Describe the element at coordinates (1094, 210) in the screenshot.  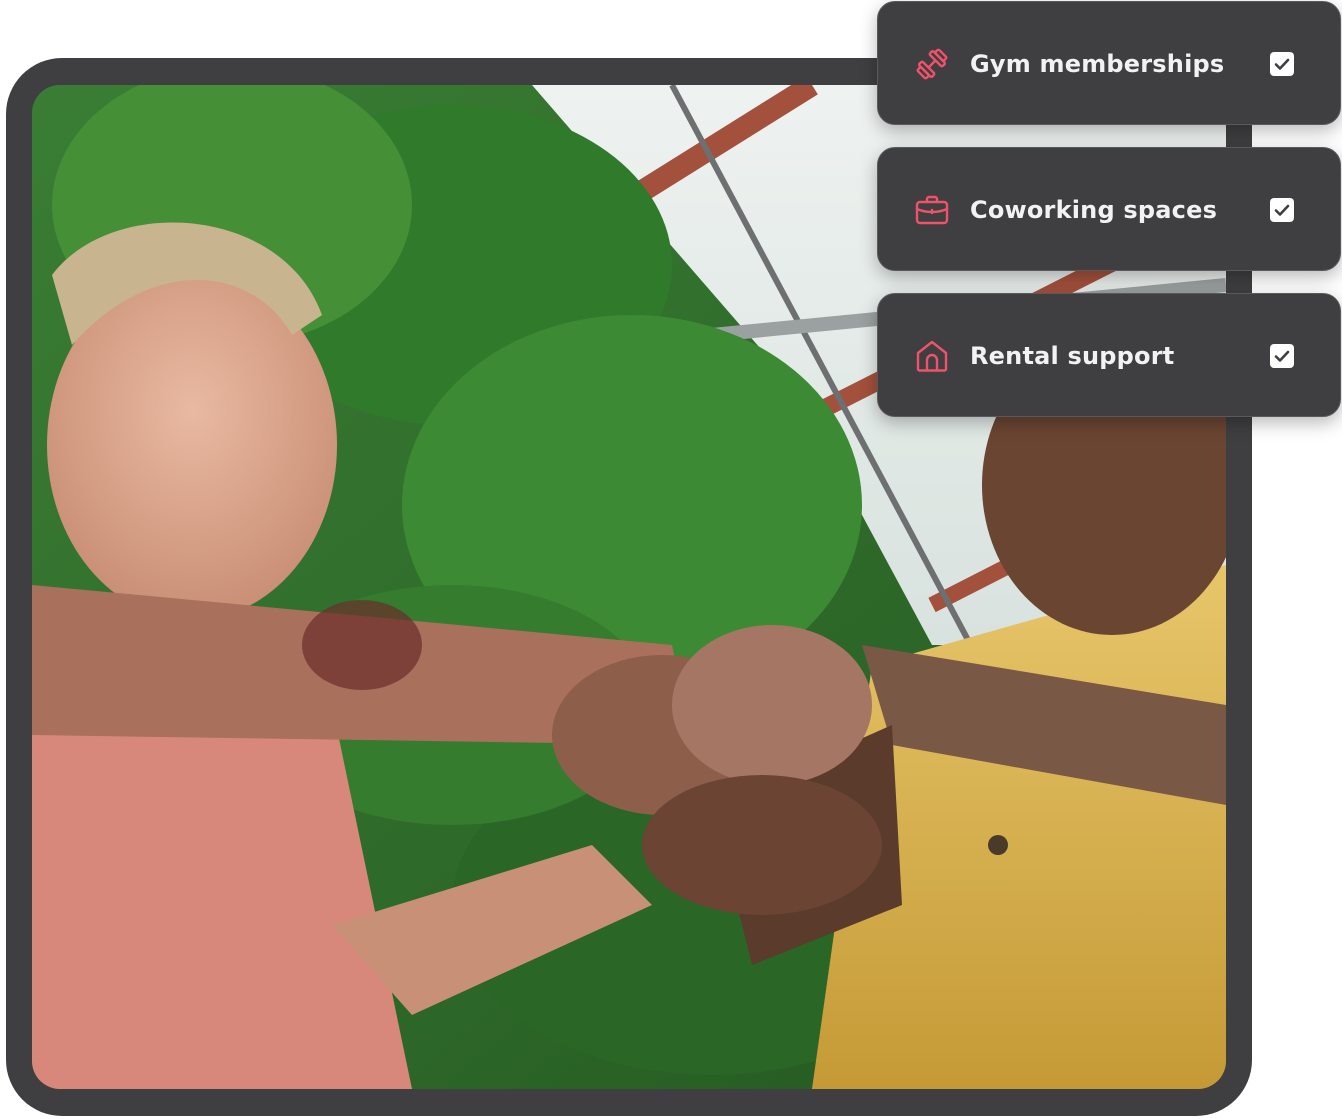
I see `benefit-label: Coworking spaces` at that location.